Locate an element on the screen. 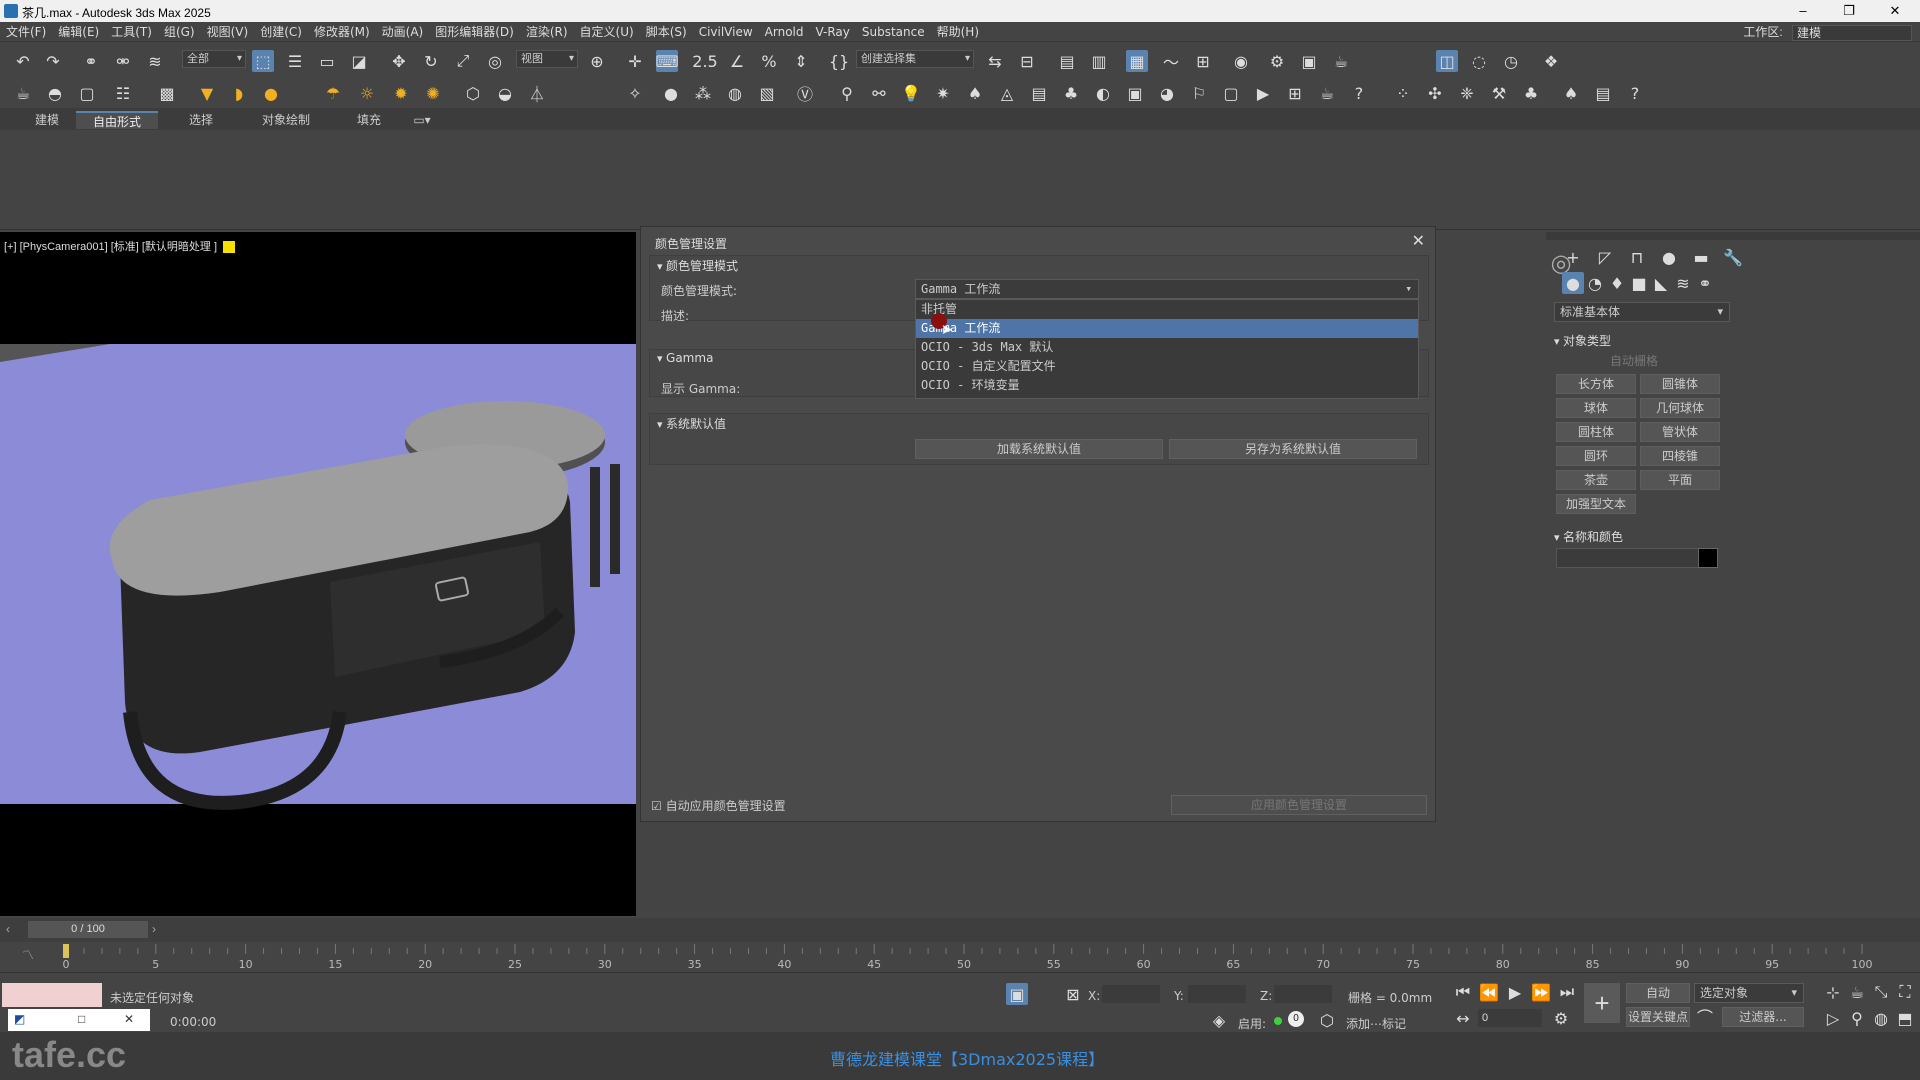 This screenshot has height=1080, width=1920. cube-icon: ⬡ is located at coordinates (473, 93).